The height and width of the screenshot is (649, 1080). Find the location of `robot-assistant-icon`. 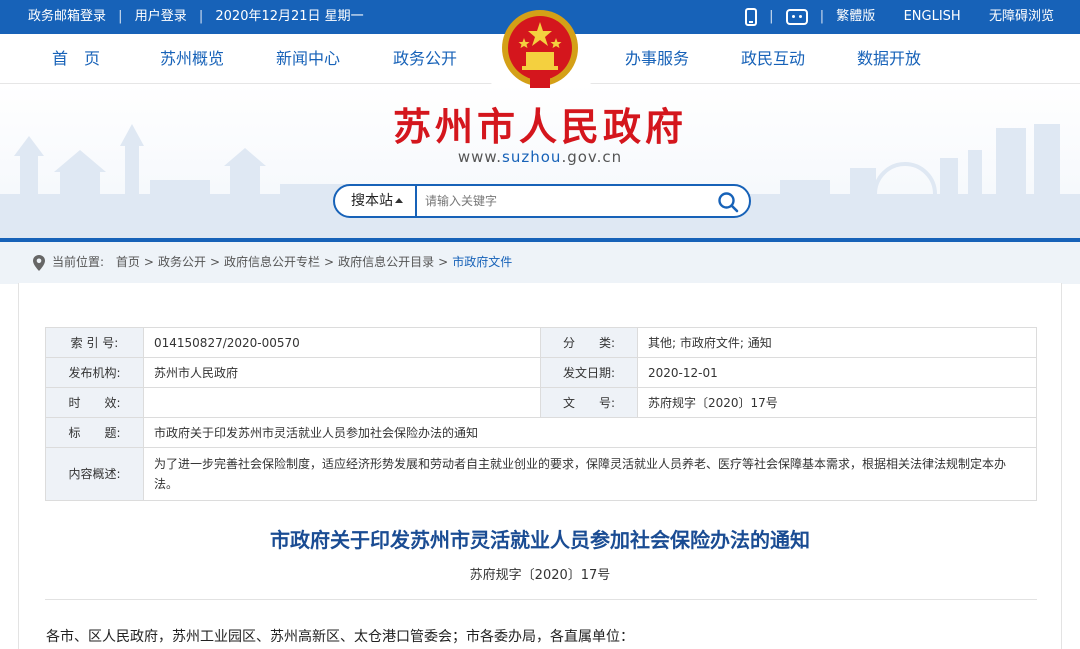

robot-assistant-icon is located at coordinates (796, 17).